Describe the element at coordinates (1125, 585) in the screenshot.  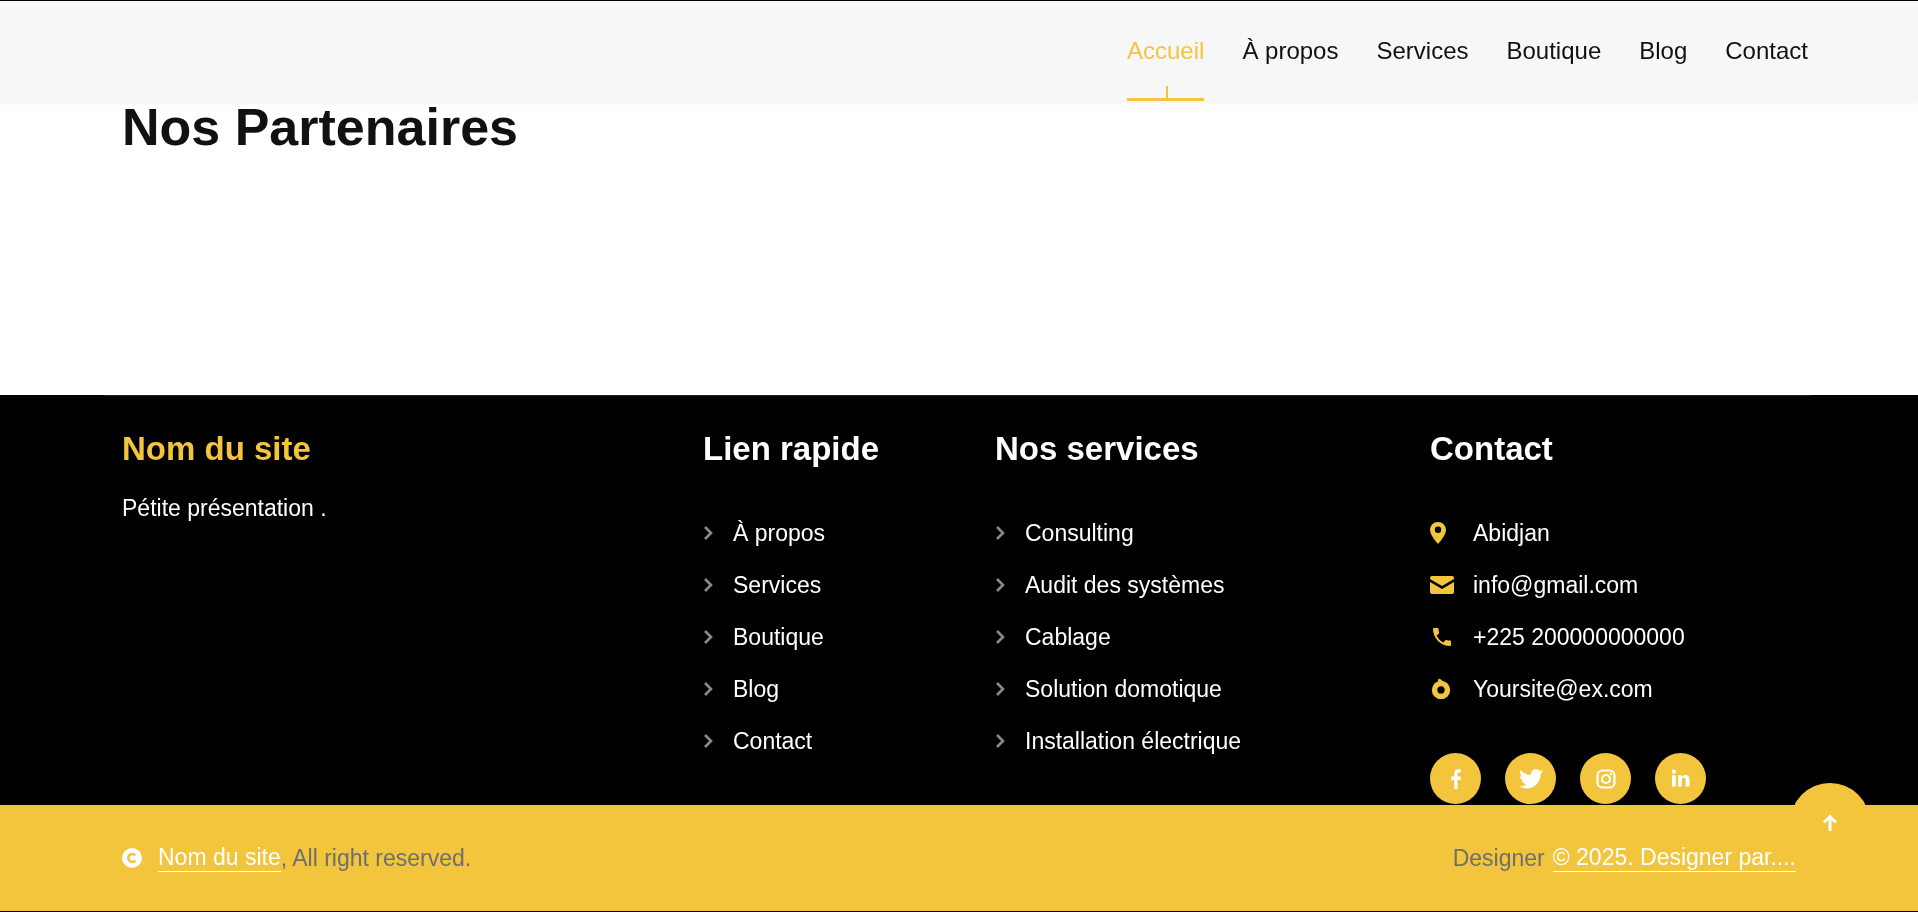
I see `footer-link: Audit des systèmes` at that location.